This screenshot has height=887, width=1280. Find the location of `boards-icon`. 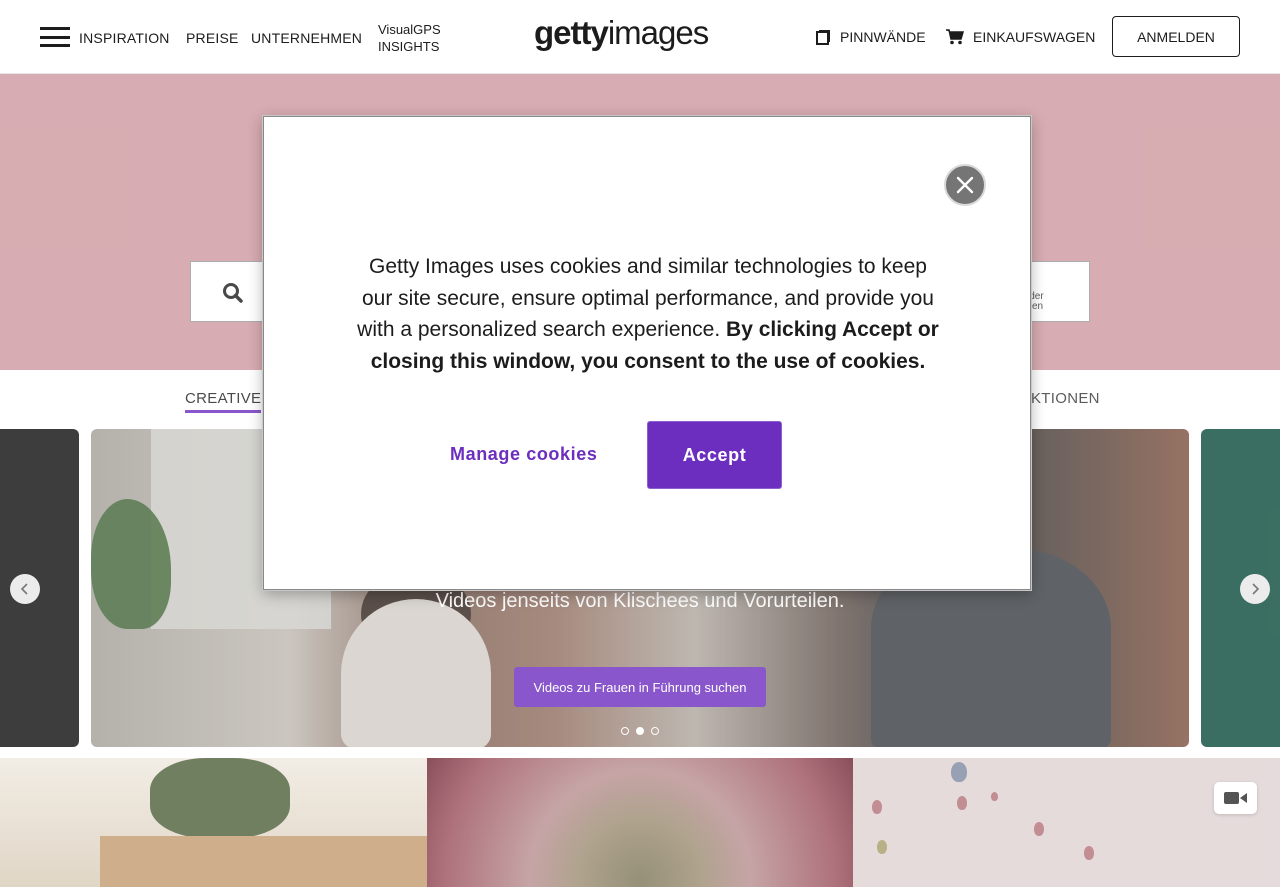

boards-icon is located at coordinates (823, 37).